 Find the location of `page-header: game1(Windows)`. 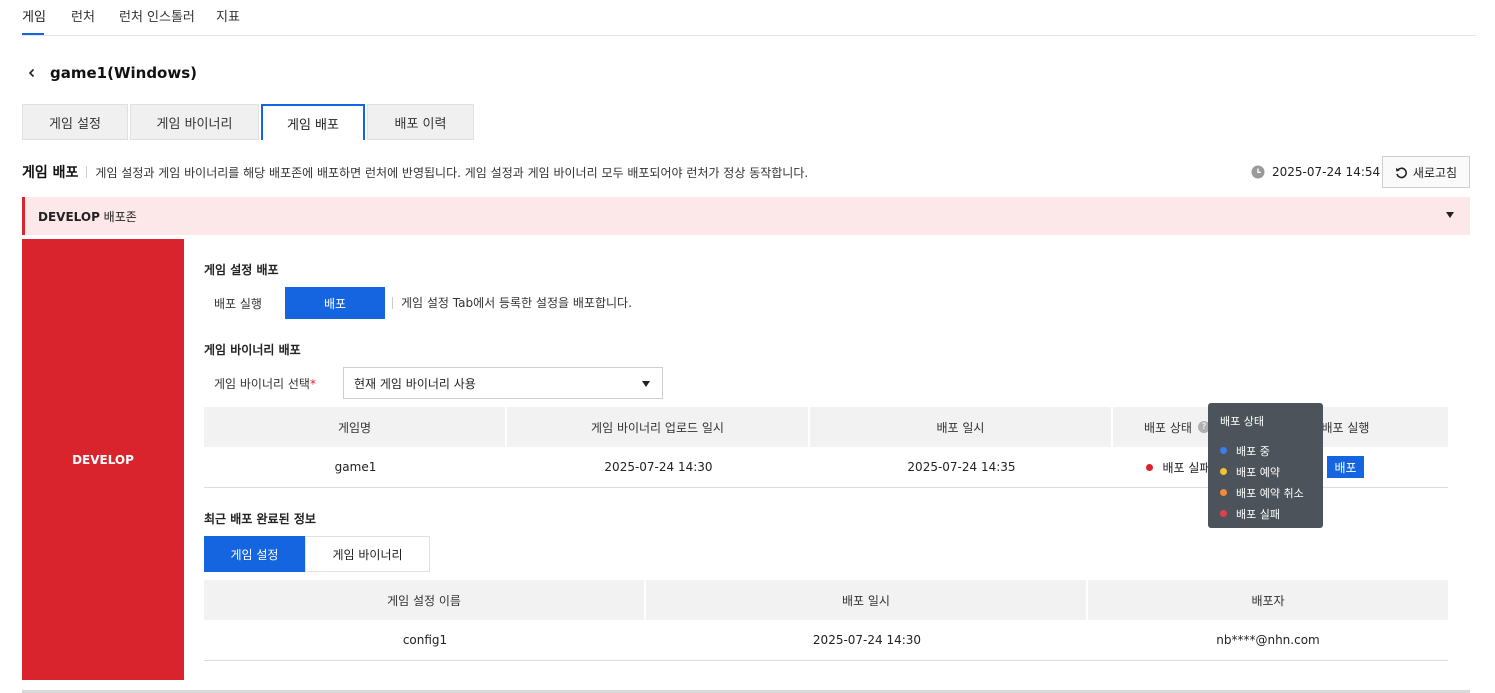

page-header: game1(Windows) is located at coordinates (109, 73).